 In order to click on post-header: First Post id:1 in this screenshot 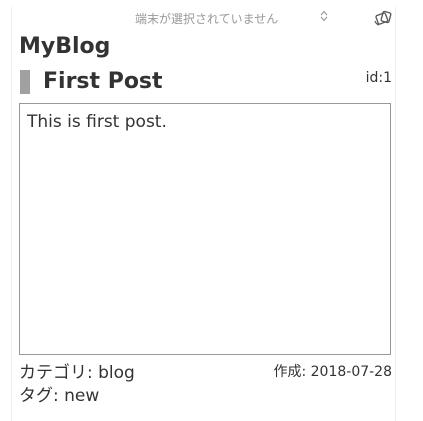, I will do `click(205, 82)`.